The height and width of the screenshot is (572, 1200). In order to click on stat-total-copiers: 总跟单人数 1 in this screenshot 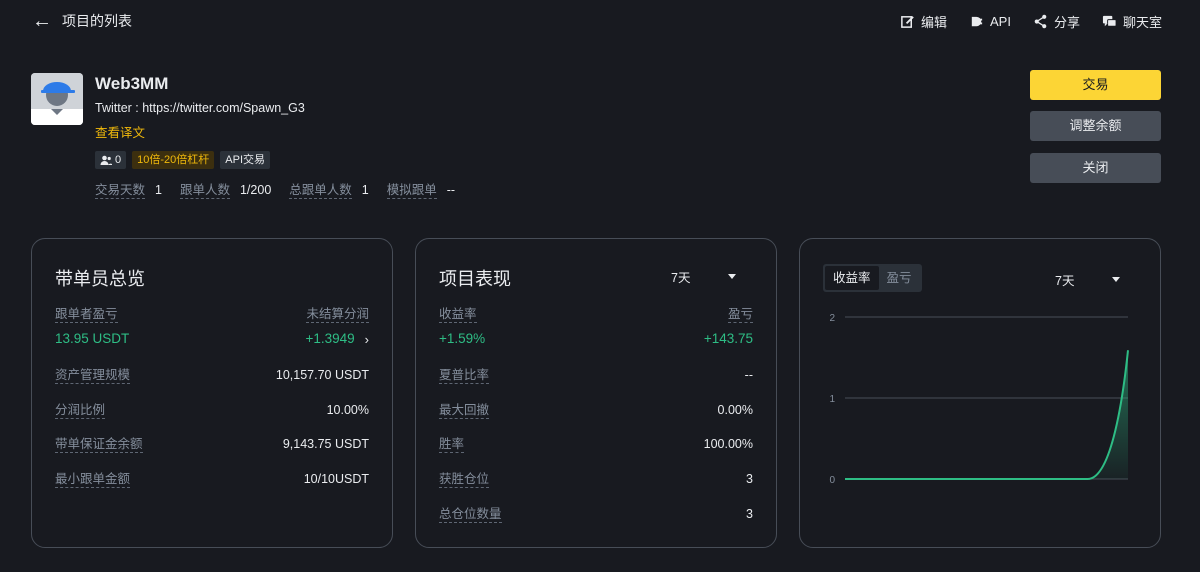, I will do `click(329, 191)`.